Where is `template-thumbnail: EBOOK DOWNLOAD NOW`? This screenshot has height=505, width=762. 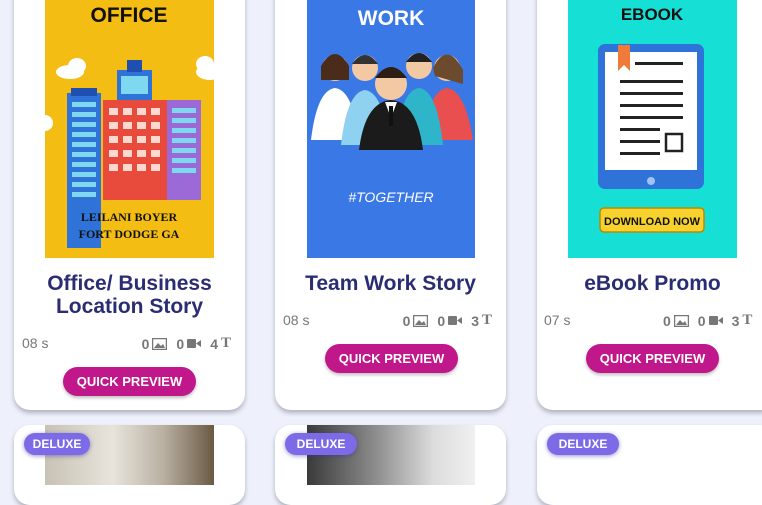
template-thumbnail: EBOOK DOWNLOAD NOW is located at coordinates (652, 129).